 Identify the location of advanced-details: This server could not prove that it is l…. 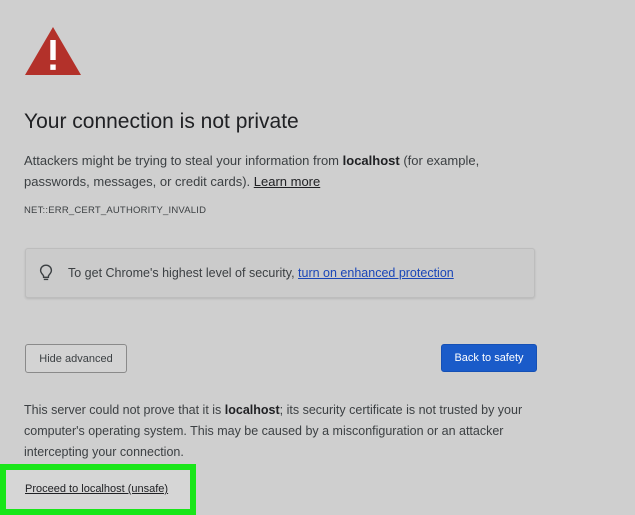
(284, 431).